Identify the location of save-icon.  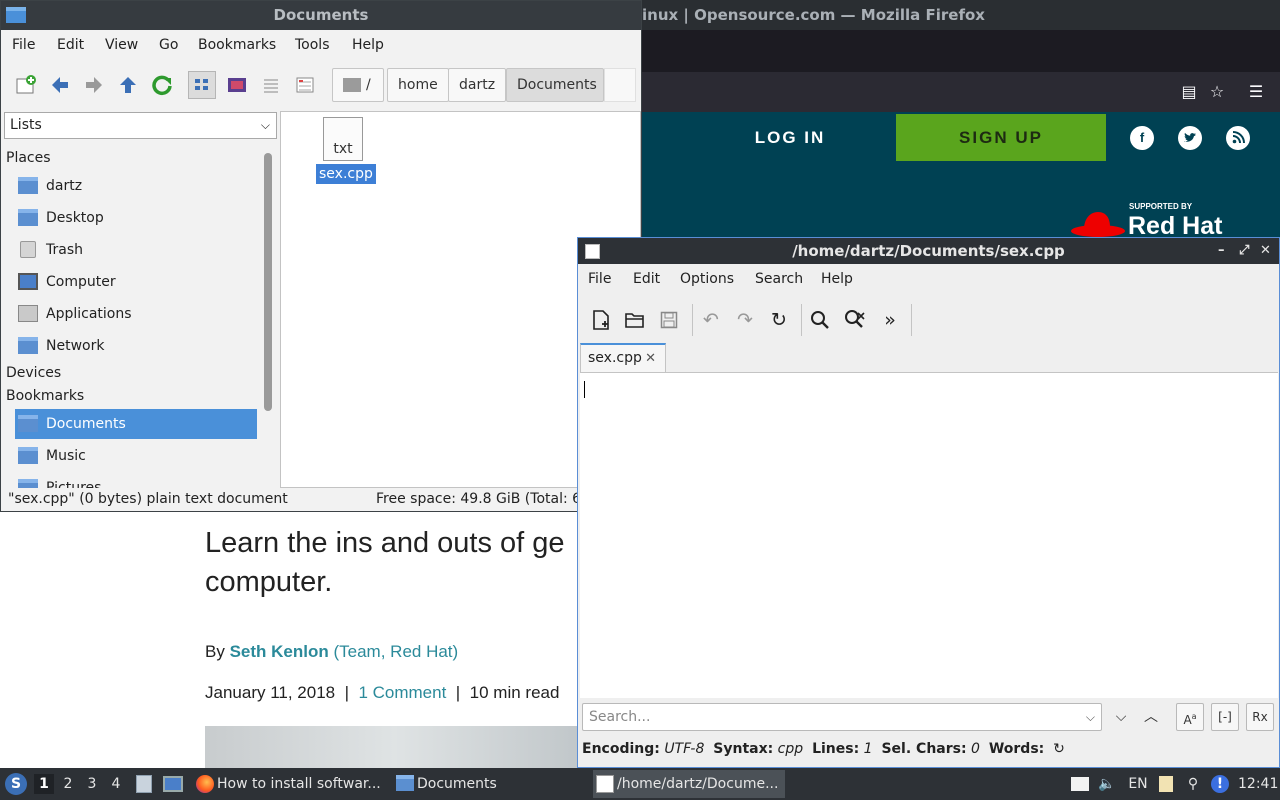
(669, 320).